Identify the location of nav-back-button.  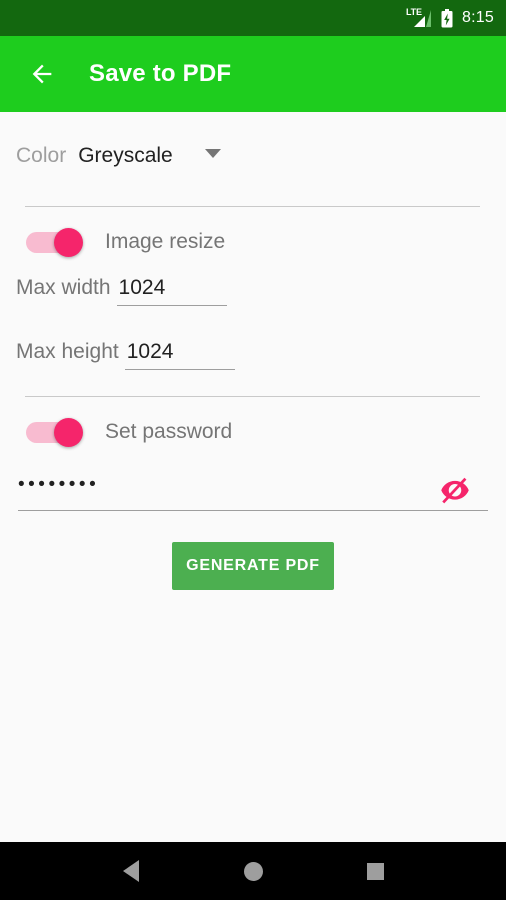
(131, 871).